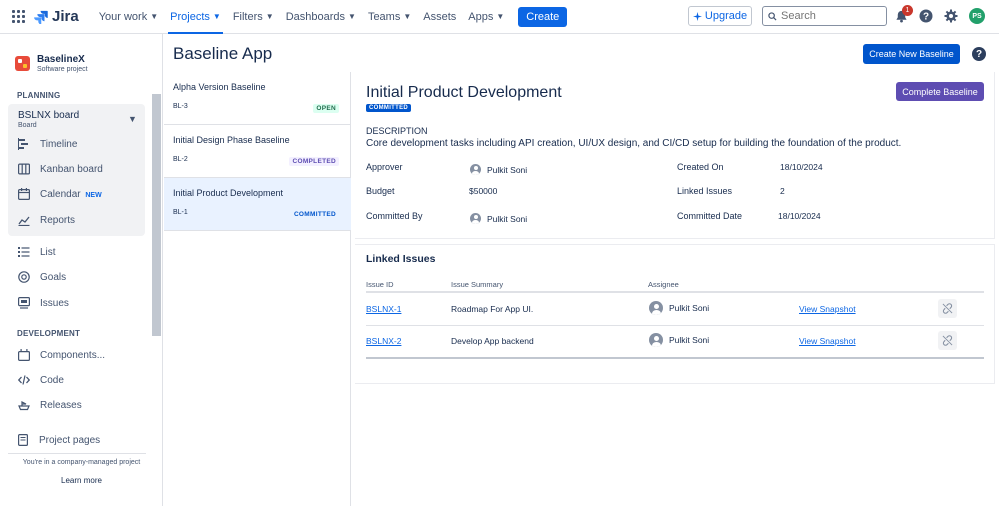 The height and width of the screenshot is (506, 999). What do you see at coordinates (23, 144) in the screenshot?
I see `timeline-icon` at bounding box center [23, 144].